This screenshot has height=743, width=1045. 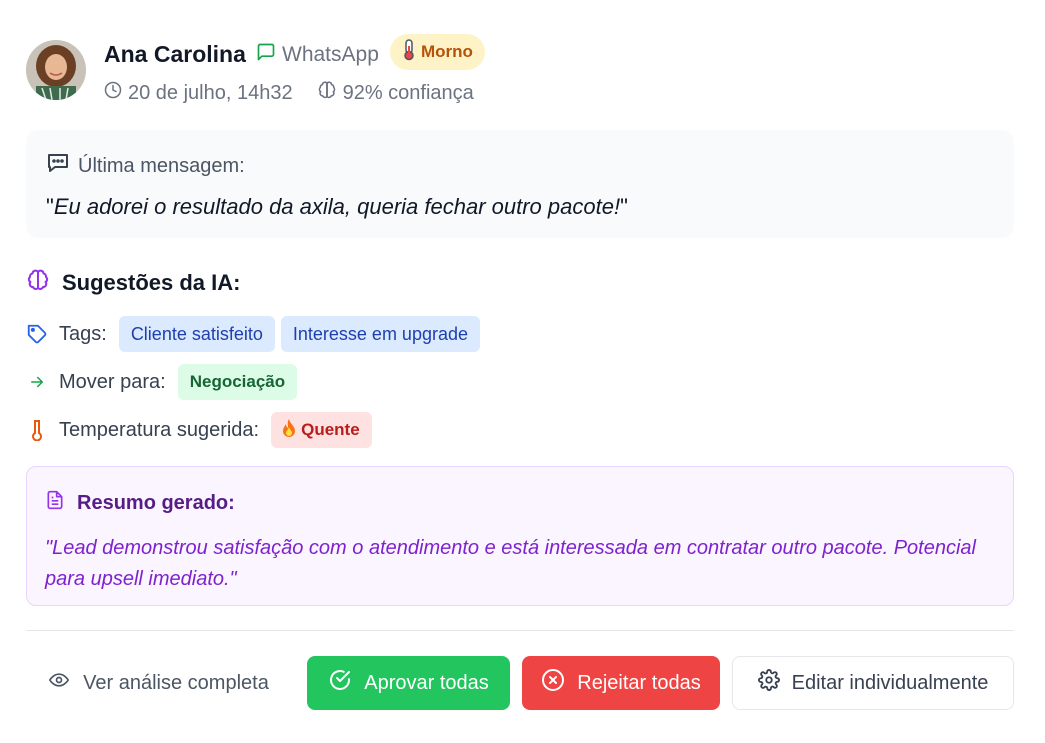 I want to click on lead-meta: 20 de julho, 14h32 92% confiança, so click(x=289, y=93).